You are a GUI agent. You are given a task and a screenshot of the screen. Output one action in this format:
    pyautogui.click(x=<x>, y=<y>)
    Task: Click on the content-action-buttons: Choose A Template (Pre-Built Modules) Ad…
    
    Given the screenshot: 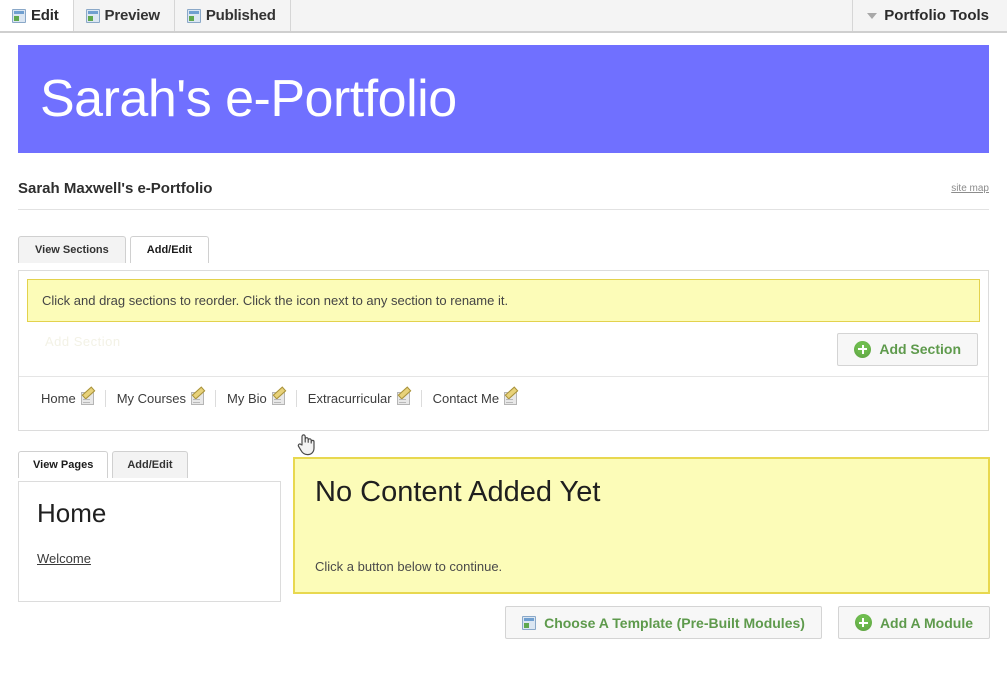 What is the action you would take?
    pyautogui.click(x=641, y=622)
    